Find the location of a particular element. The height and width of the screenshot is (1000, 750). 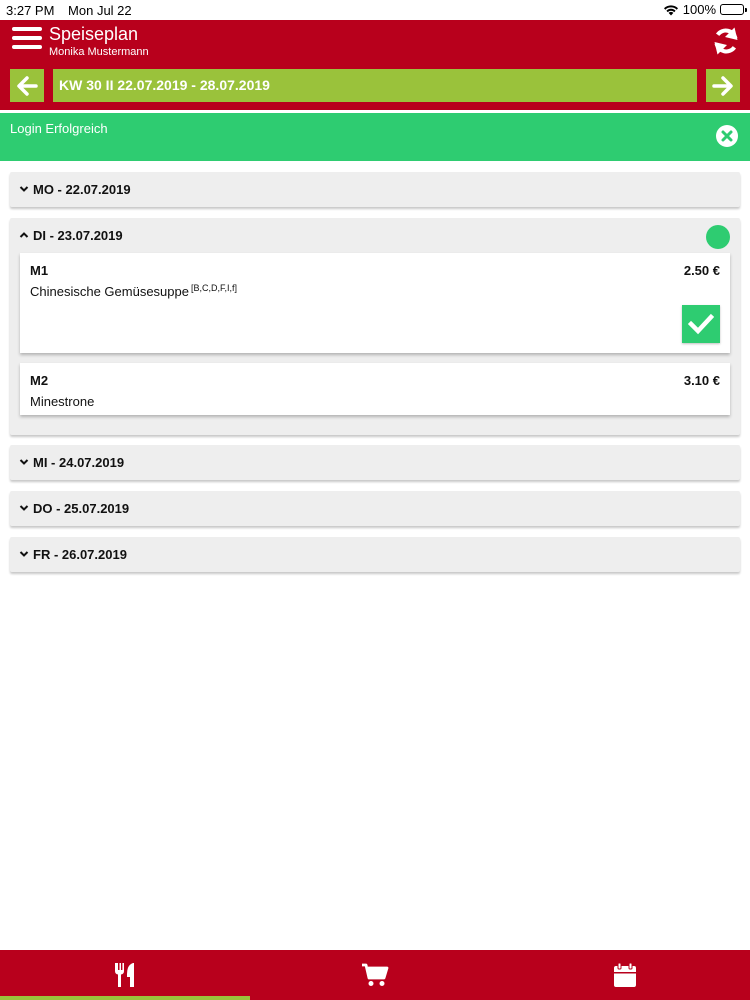

refresh-icon is located at coordinates (726, 41).